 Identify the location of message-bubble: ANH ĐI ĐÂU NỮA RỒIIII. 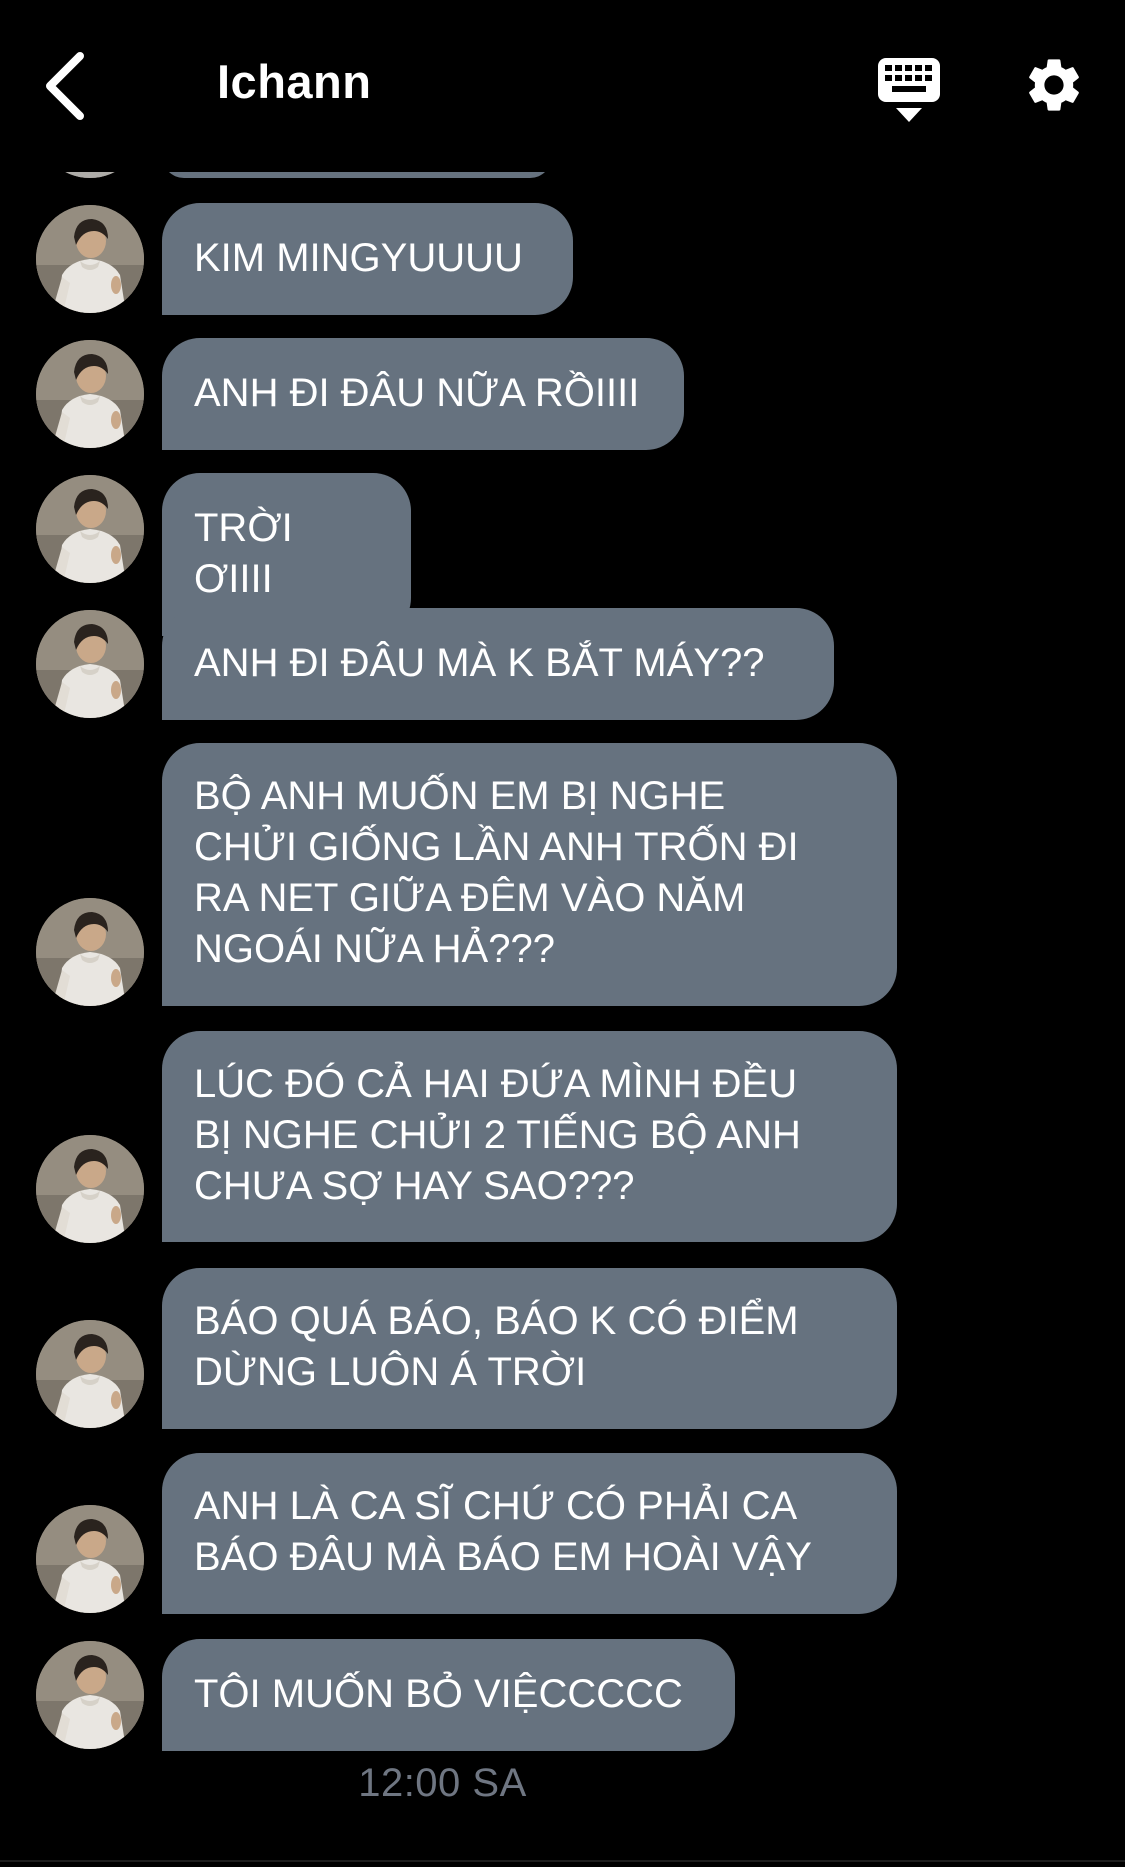
(423, 394).